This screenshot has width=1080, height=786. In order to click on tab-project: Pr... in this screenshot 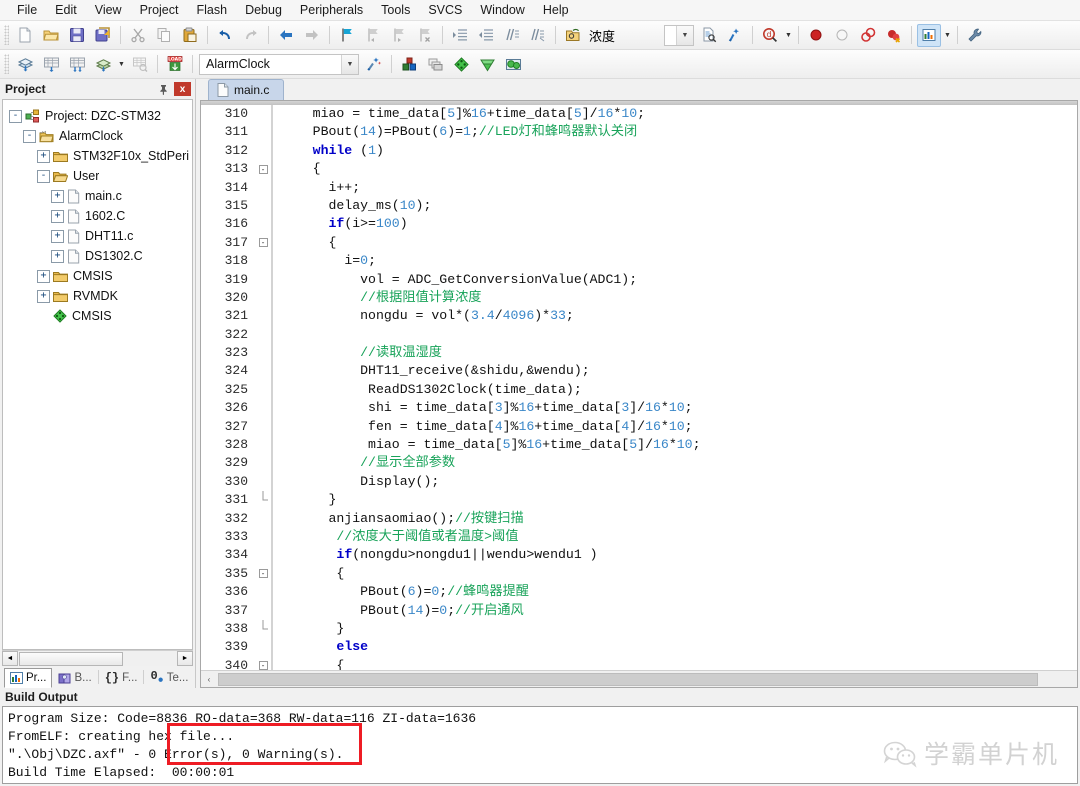, I will do `click(28, 678)`.